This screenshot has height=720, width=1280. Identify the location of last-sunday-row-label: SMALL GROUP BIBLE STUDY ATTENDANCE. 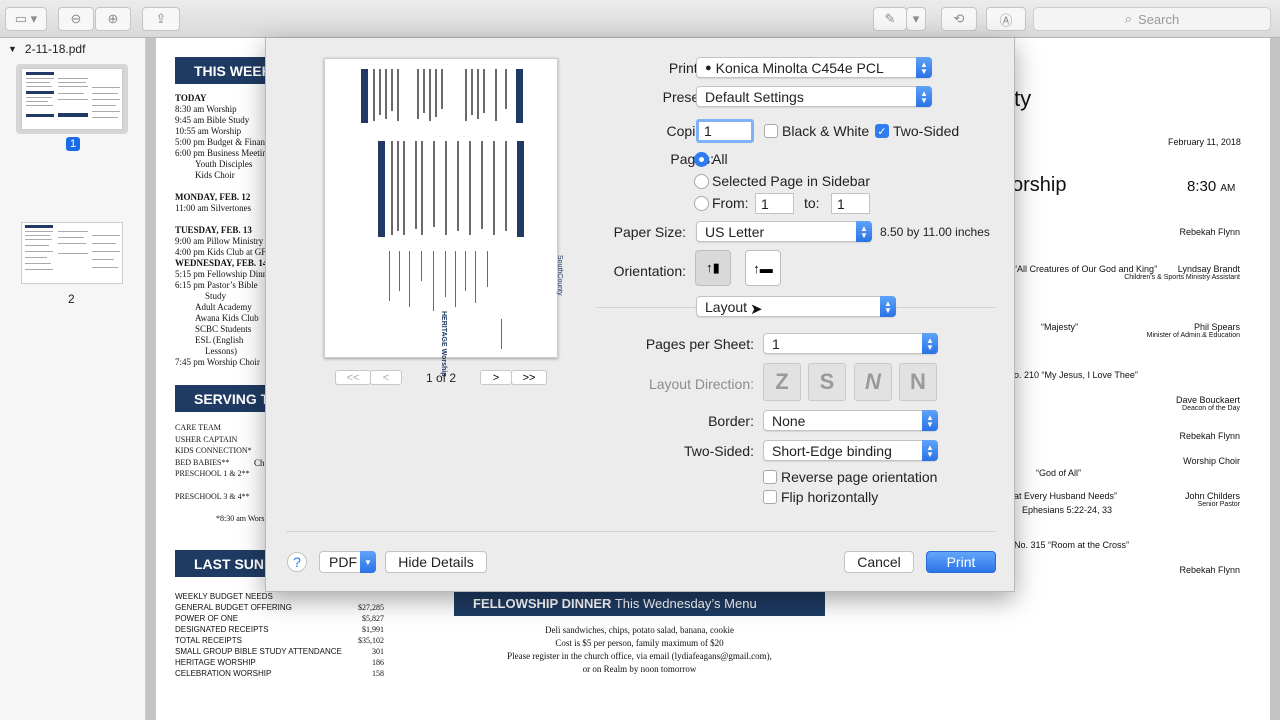
(258, 651).